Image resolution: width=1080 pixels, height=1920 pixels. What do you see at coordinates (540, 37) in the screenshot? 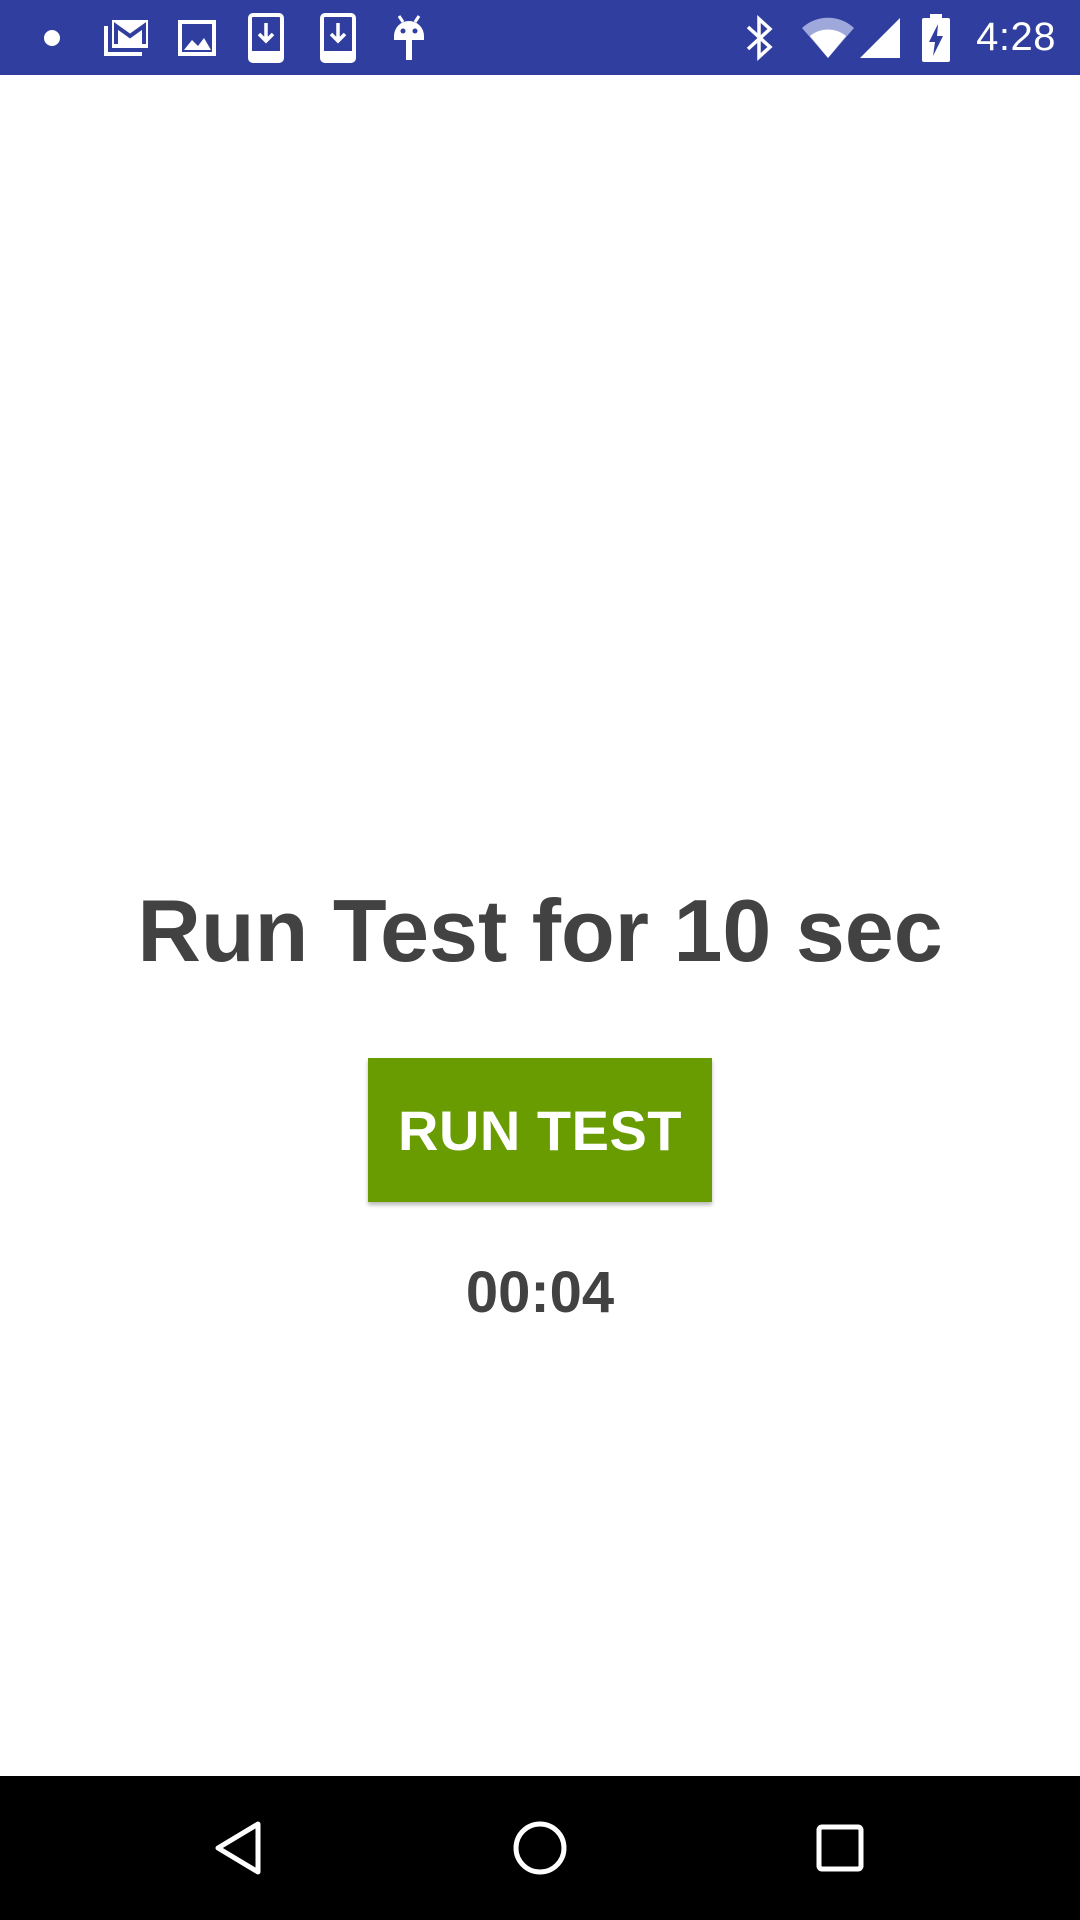
I see `status-bar: 4:28` at bounding box center [540, 37].